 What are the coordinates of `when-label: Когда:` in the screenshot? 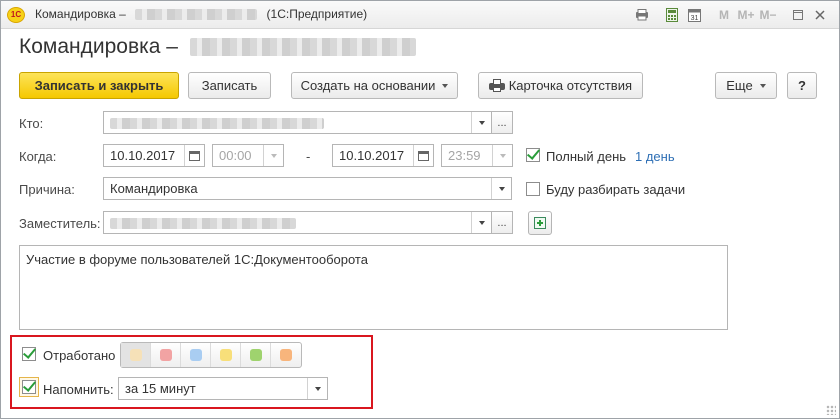 It's located at (38, 156).